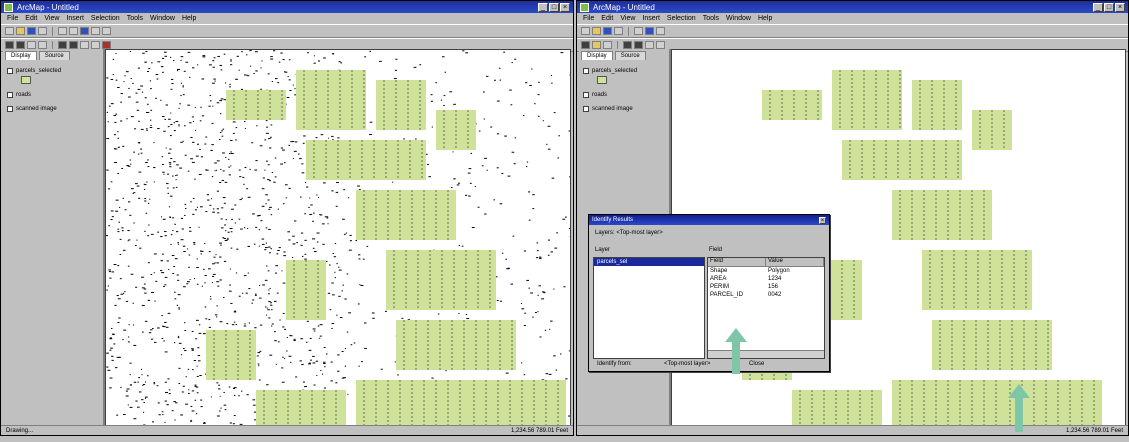 This screenshot has height=442, width=1129. What do you see at coordinates (775, 279) in the screenshot?
I see `cell: 1234` at bounding box center [775, 279].